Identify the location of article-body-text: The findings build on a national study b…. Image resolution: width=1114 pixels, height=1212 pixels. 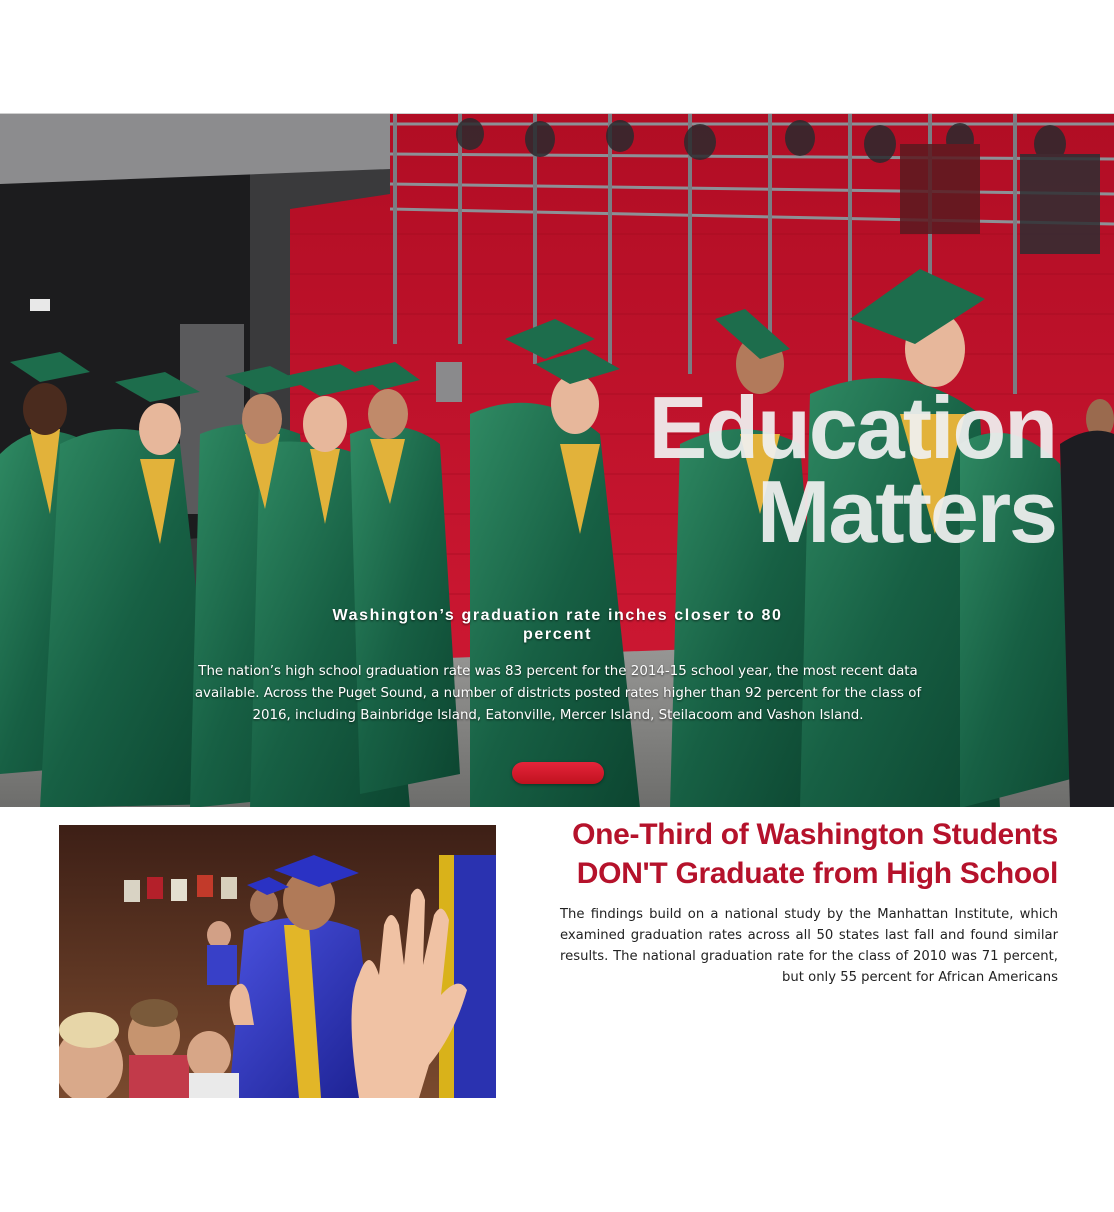
(809, 946).